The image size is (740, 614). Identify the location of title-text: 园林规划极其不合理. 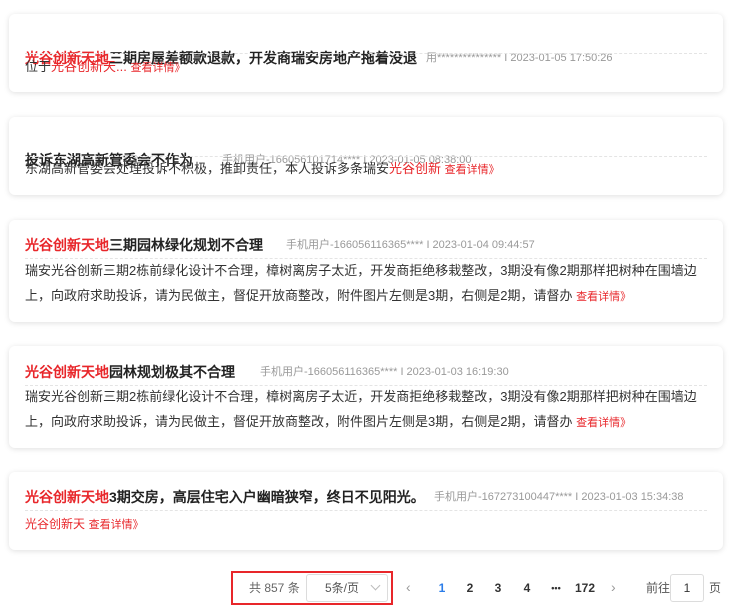
(172, 372).